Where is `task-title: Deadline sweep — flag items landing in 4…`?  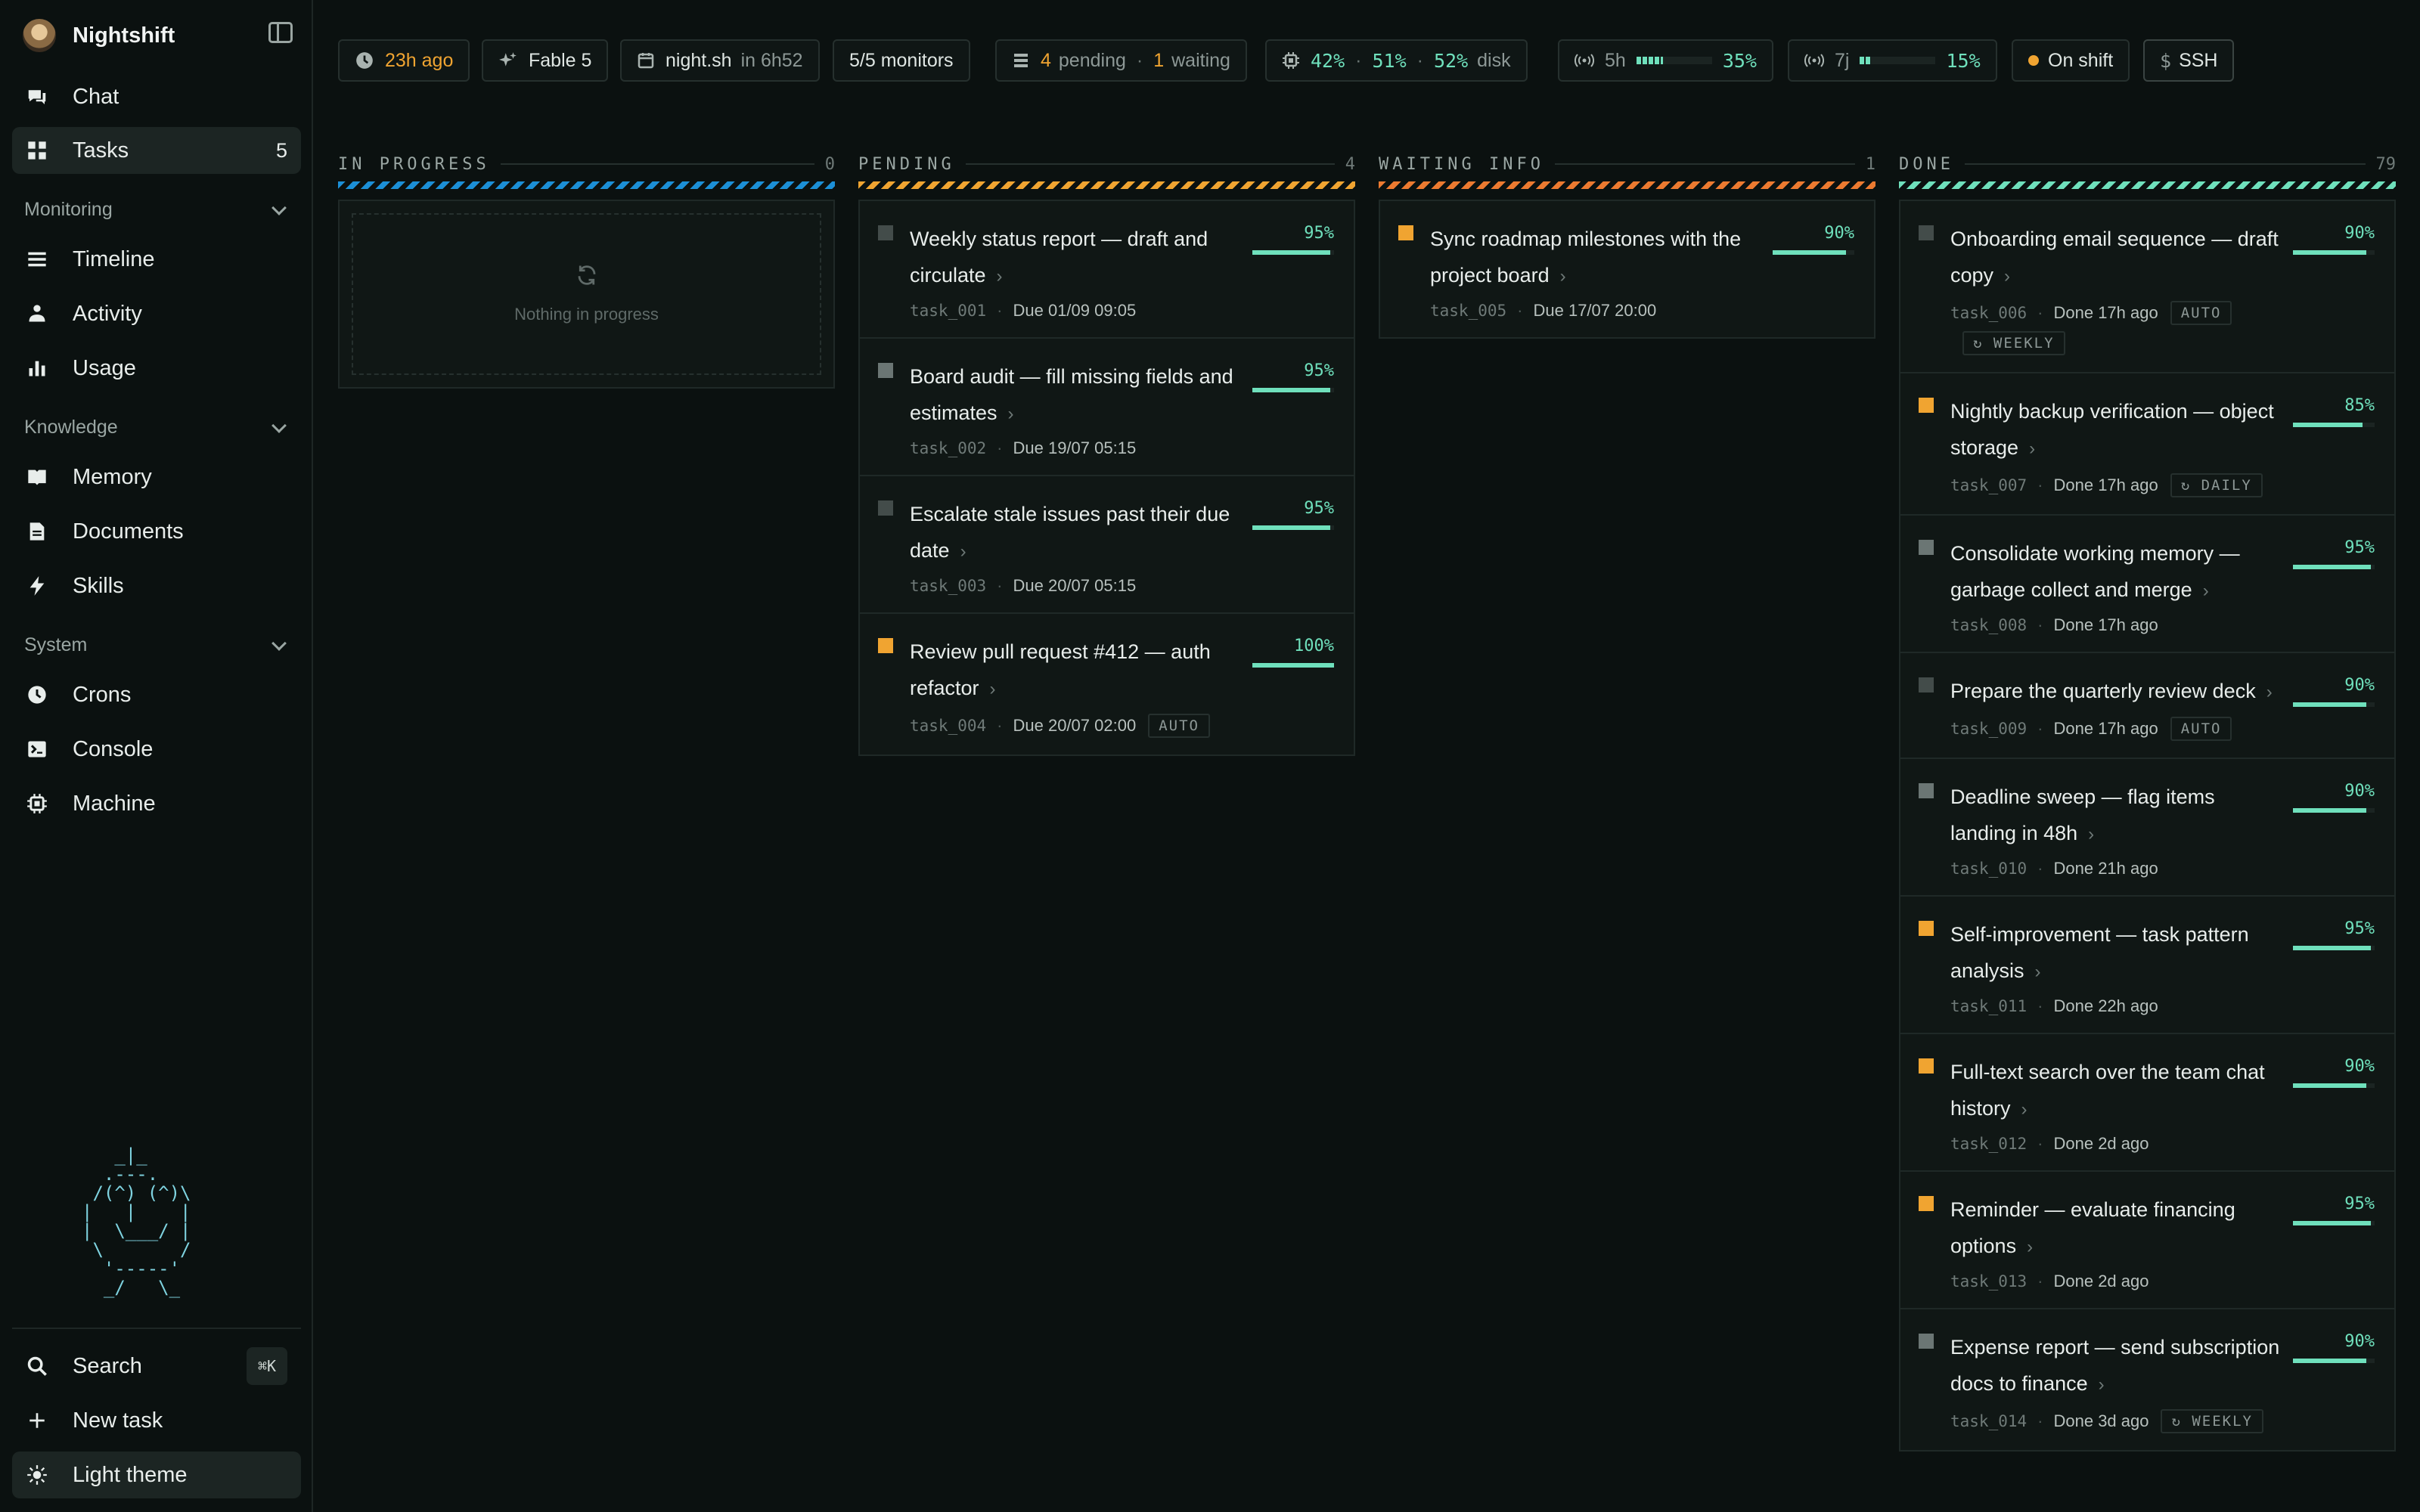 task-title: Deadline sweep — flag items landing in 4… is located at coordinates (2115, 816).